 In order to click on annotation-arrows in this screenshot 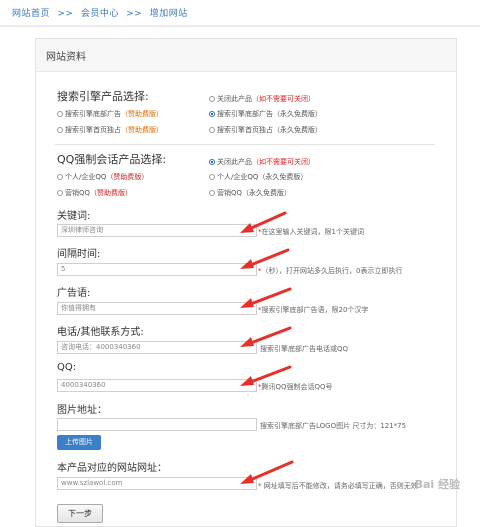, I will do `click(267, 347)`.